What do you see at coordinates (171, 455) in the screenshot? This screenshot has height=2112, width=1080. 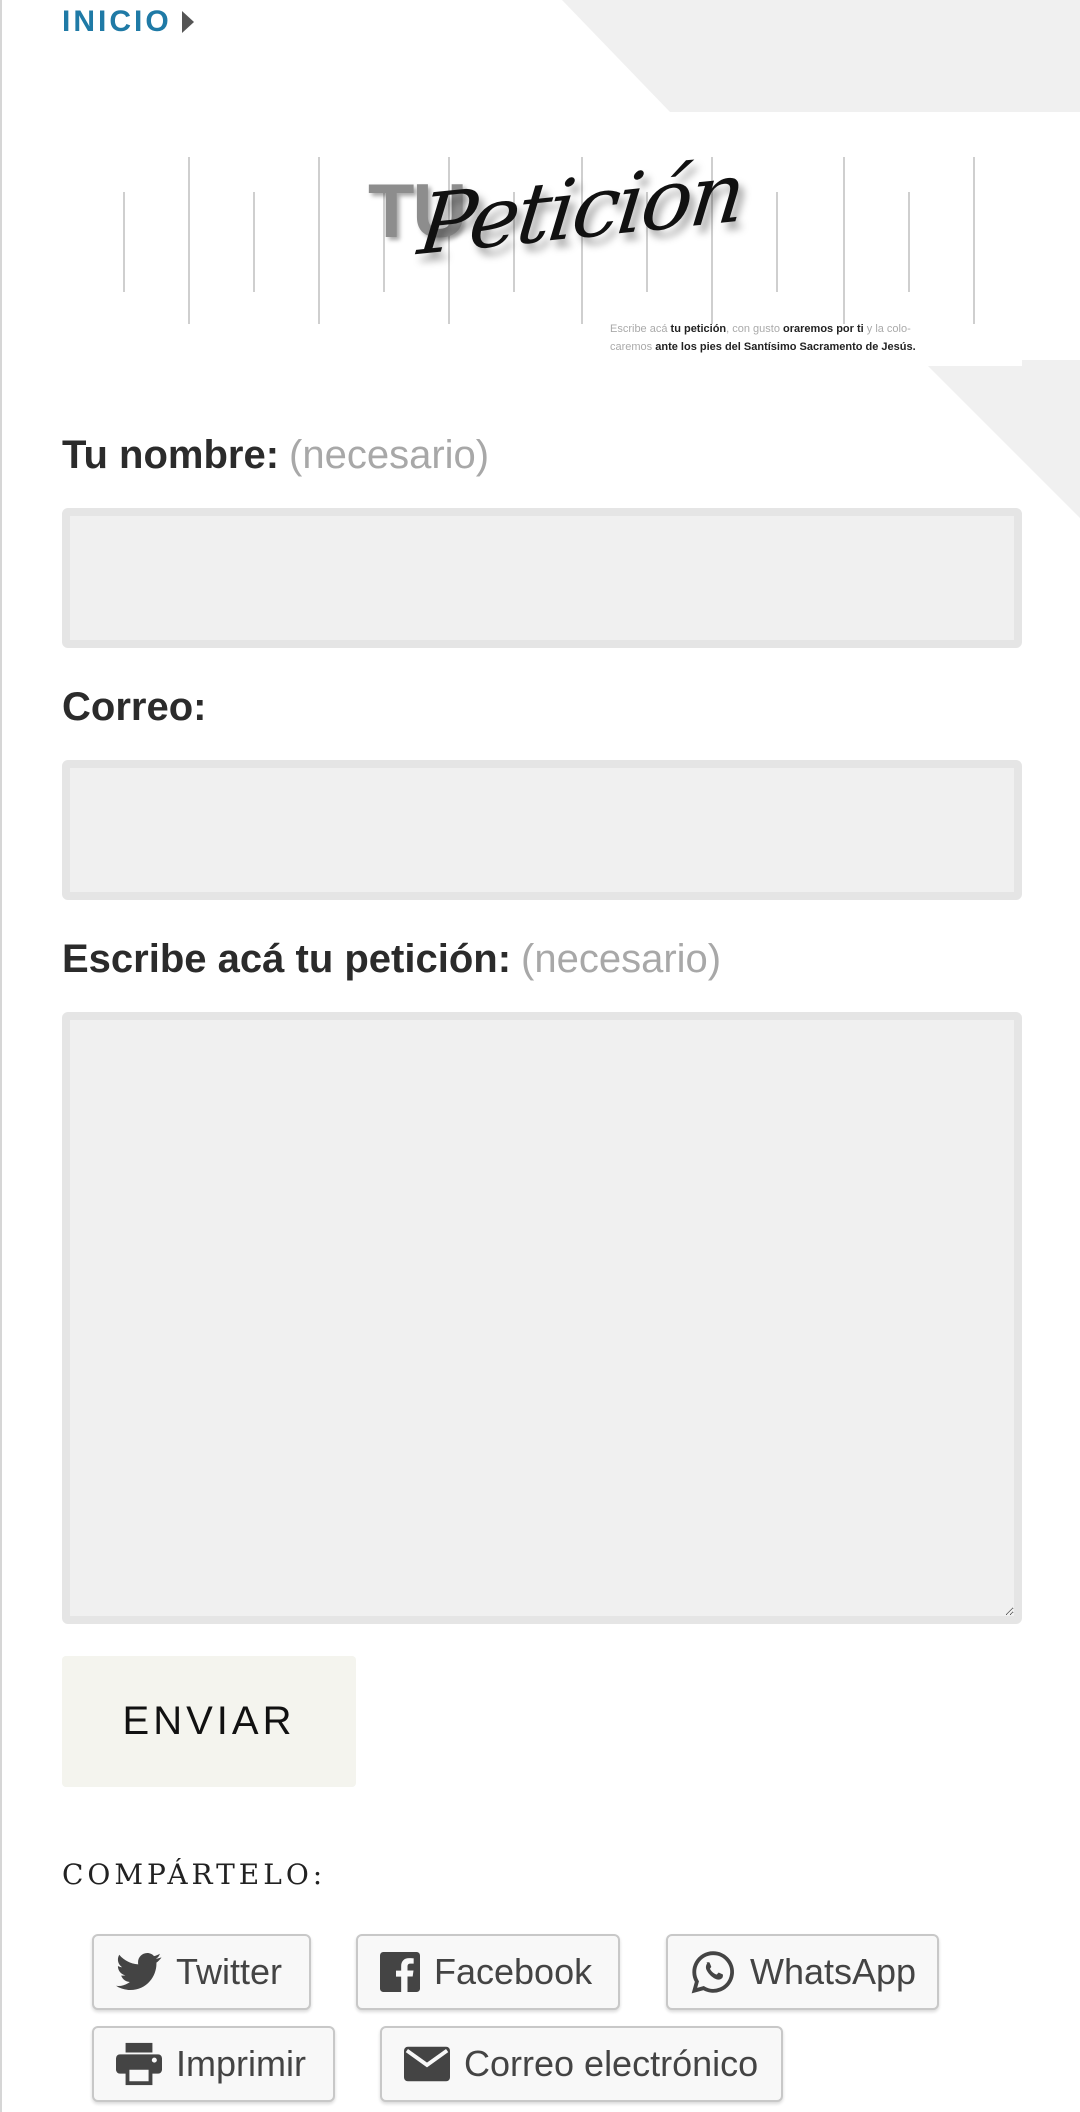 I see `name-label-text: Tu nombre:` at bounding box center [171, 455].